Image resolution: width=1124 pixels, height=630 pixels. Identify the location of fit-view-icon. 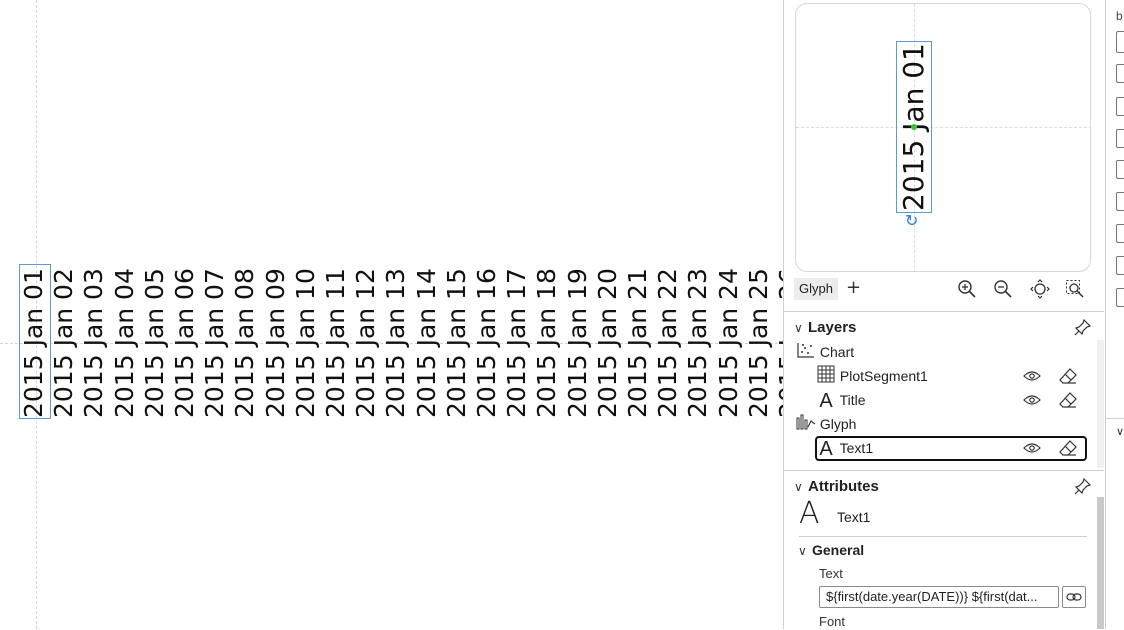
(1040, 289).